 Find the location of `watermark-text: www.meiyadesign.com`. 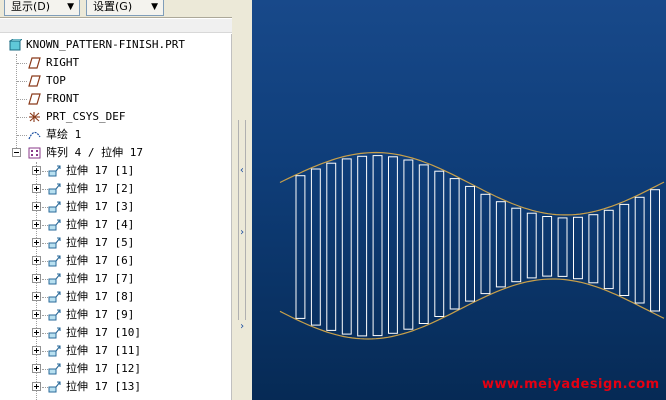

watermark-text: www.meiyadesign.com is located at coordinates (571, 384).